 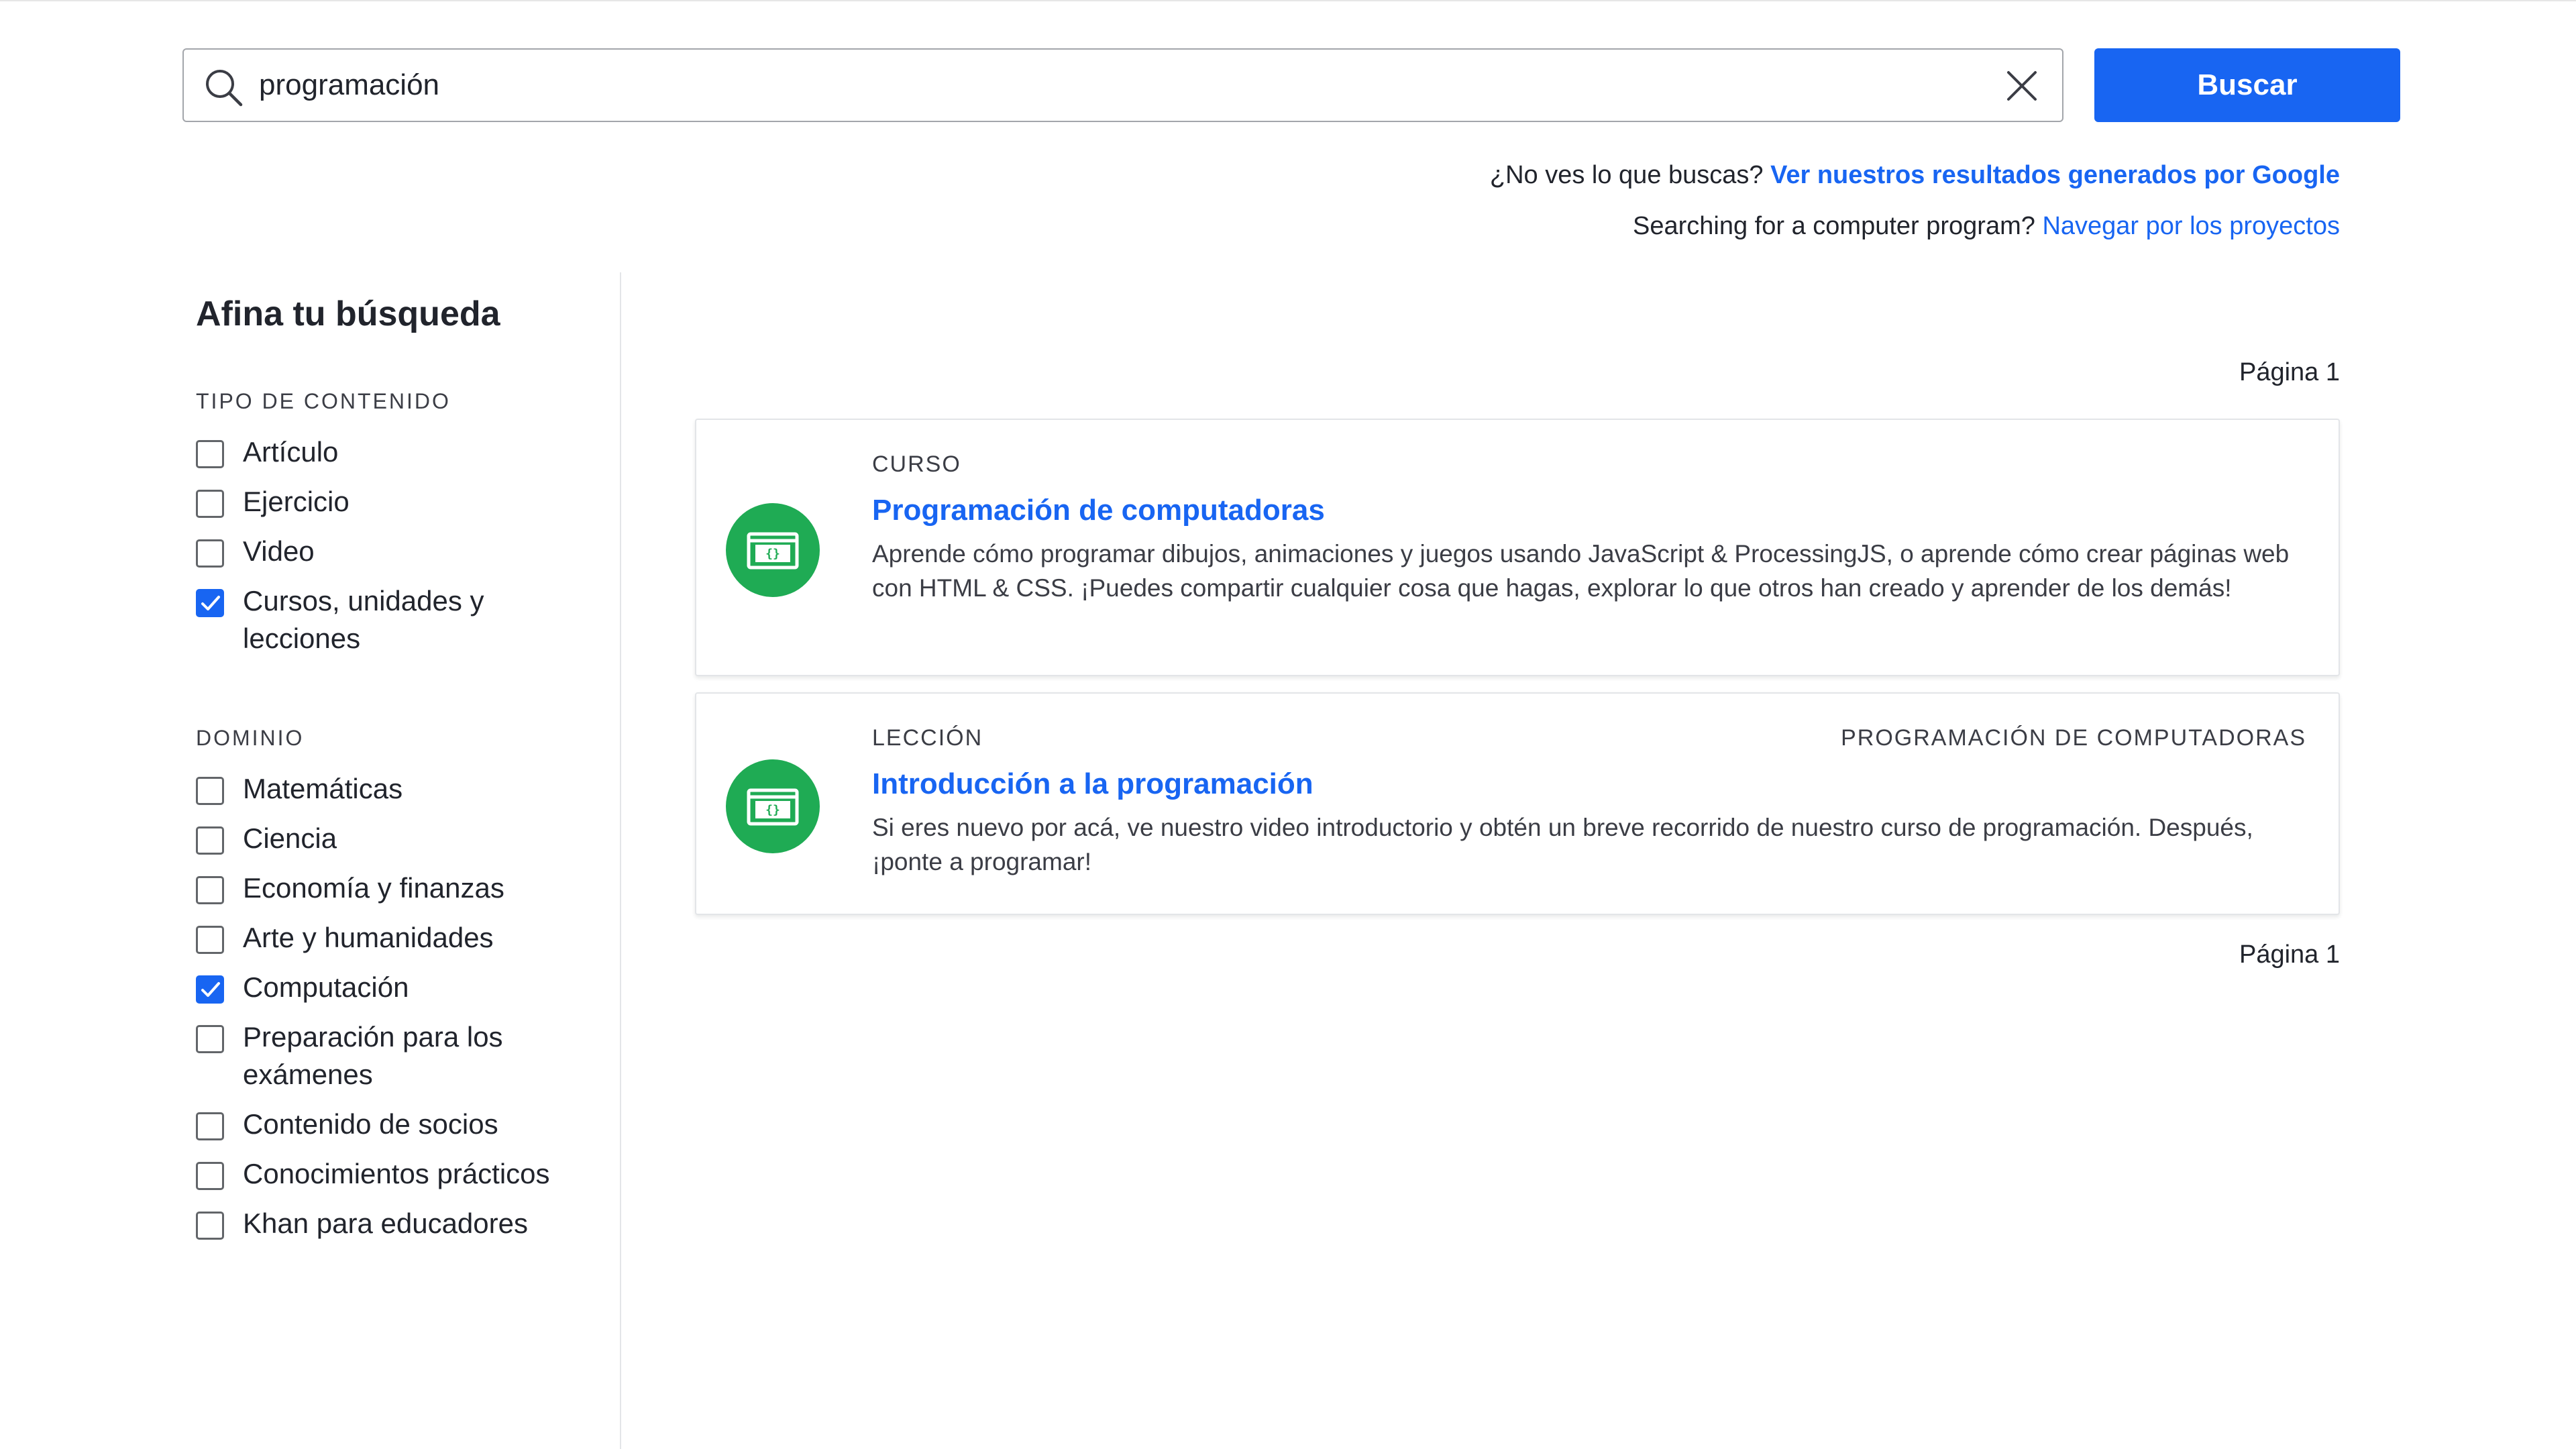 I want to click on search-icon, so click(x=224, y=88).